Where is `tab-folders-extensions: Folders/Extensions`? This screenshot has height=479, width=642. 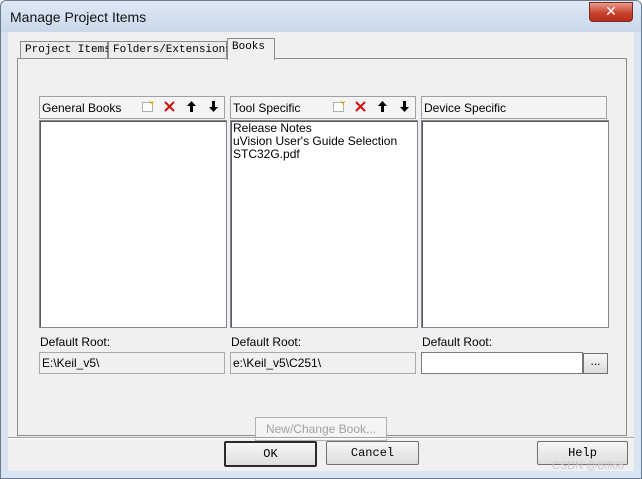 tab-folders-extensions: Folders/Extensions is located at coordinates (170, 50).